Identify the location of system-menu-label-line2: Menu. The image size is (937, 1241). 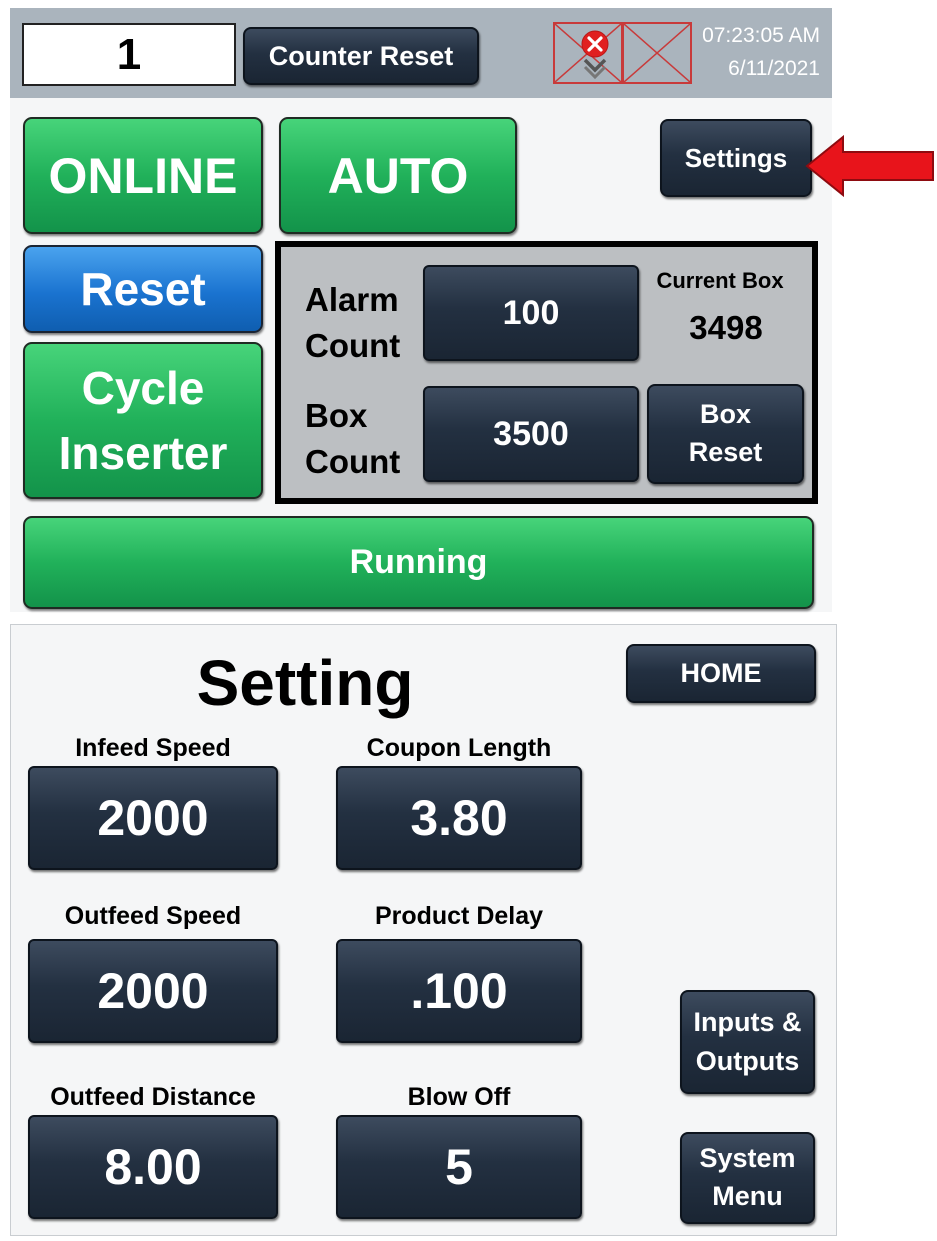
(747, 1196).